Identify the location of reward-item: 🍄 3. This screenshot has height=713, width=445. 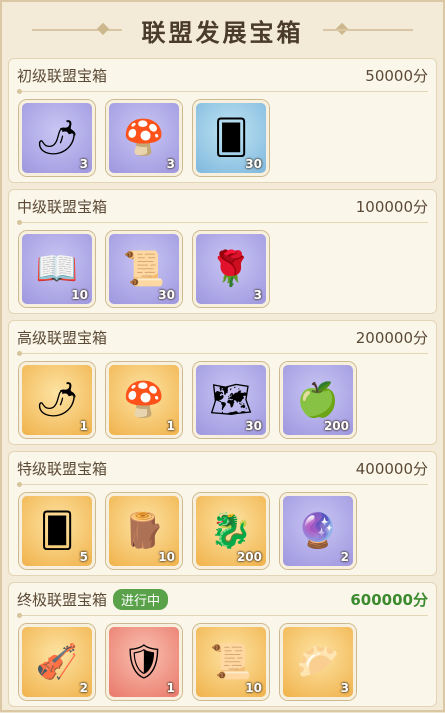
(144, 138).